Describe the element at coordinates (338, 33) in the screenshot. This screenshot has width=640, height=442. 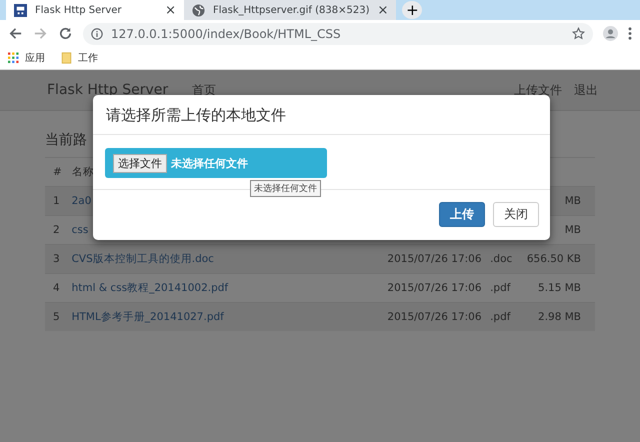
I see `address-bar: 127.0.0.1:5000/index/Book/HTML_CSS` at that location.